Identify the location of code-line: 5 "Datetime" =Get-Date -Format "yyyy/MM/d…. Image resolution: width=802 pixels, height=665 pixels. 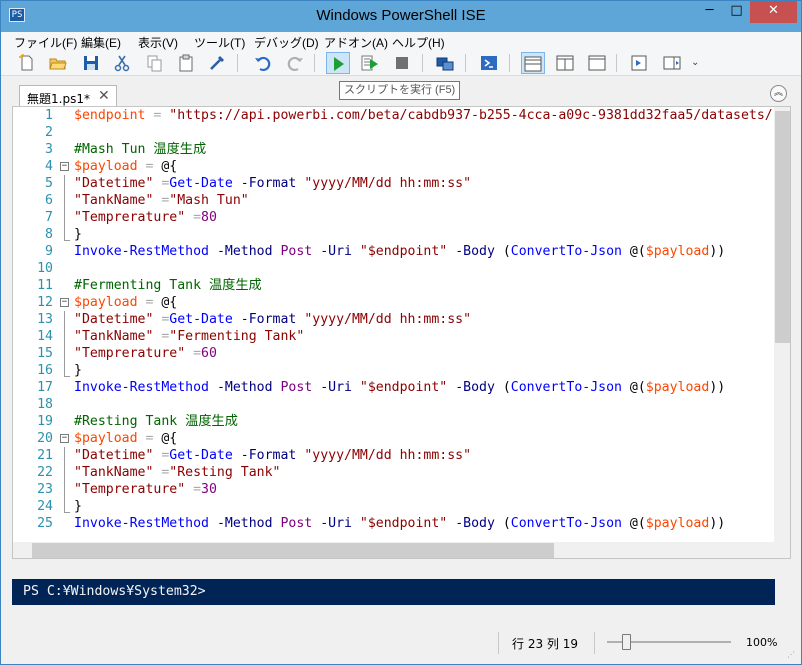
(393, 183).